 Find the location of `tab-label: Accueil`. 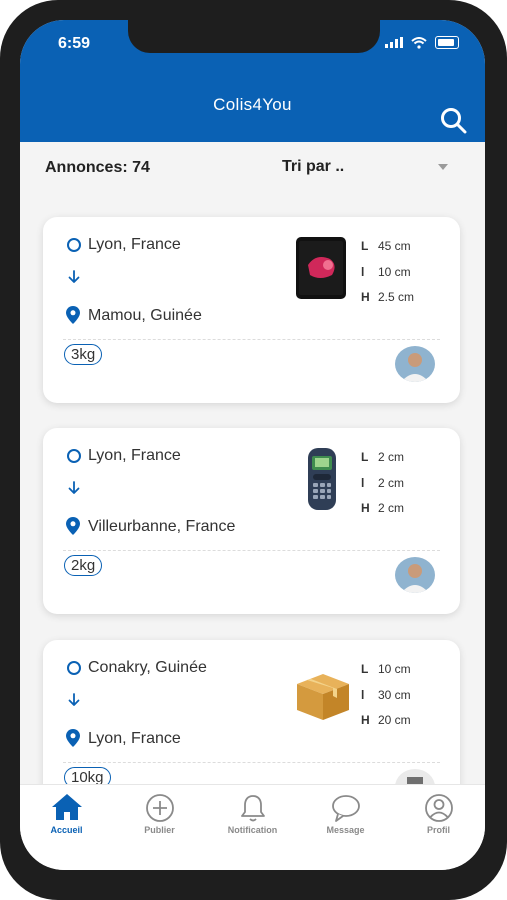

tab-label: Accueil is located at coordinates (66, 830).